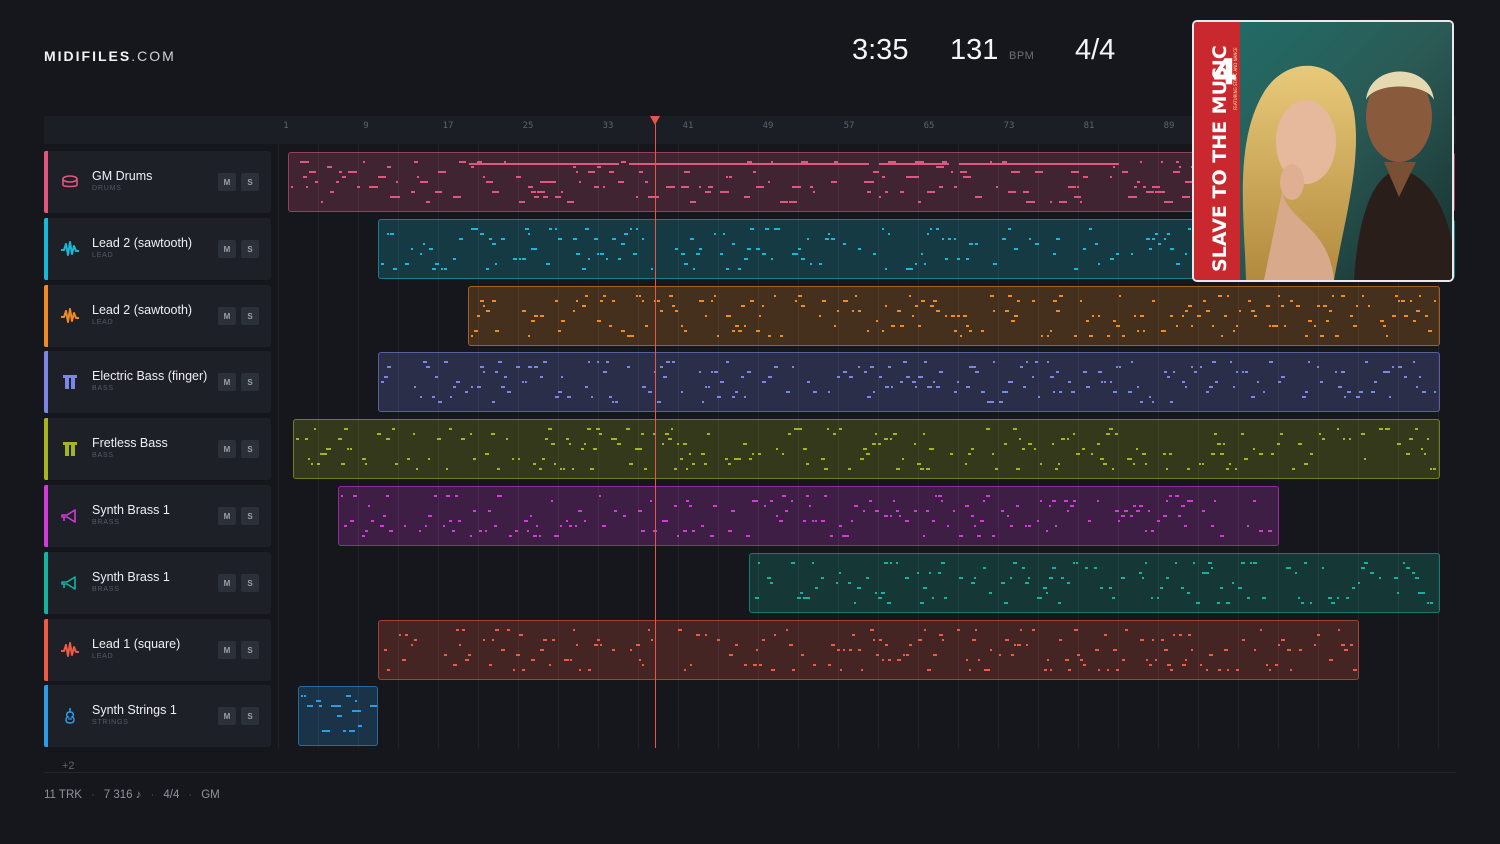 This screenshot has width=1500, height=844. What do you see at coordinates (68, 766) in the screenshot?
I see `more-tracks-indicator: +2` at bounding box center [68, 766].